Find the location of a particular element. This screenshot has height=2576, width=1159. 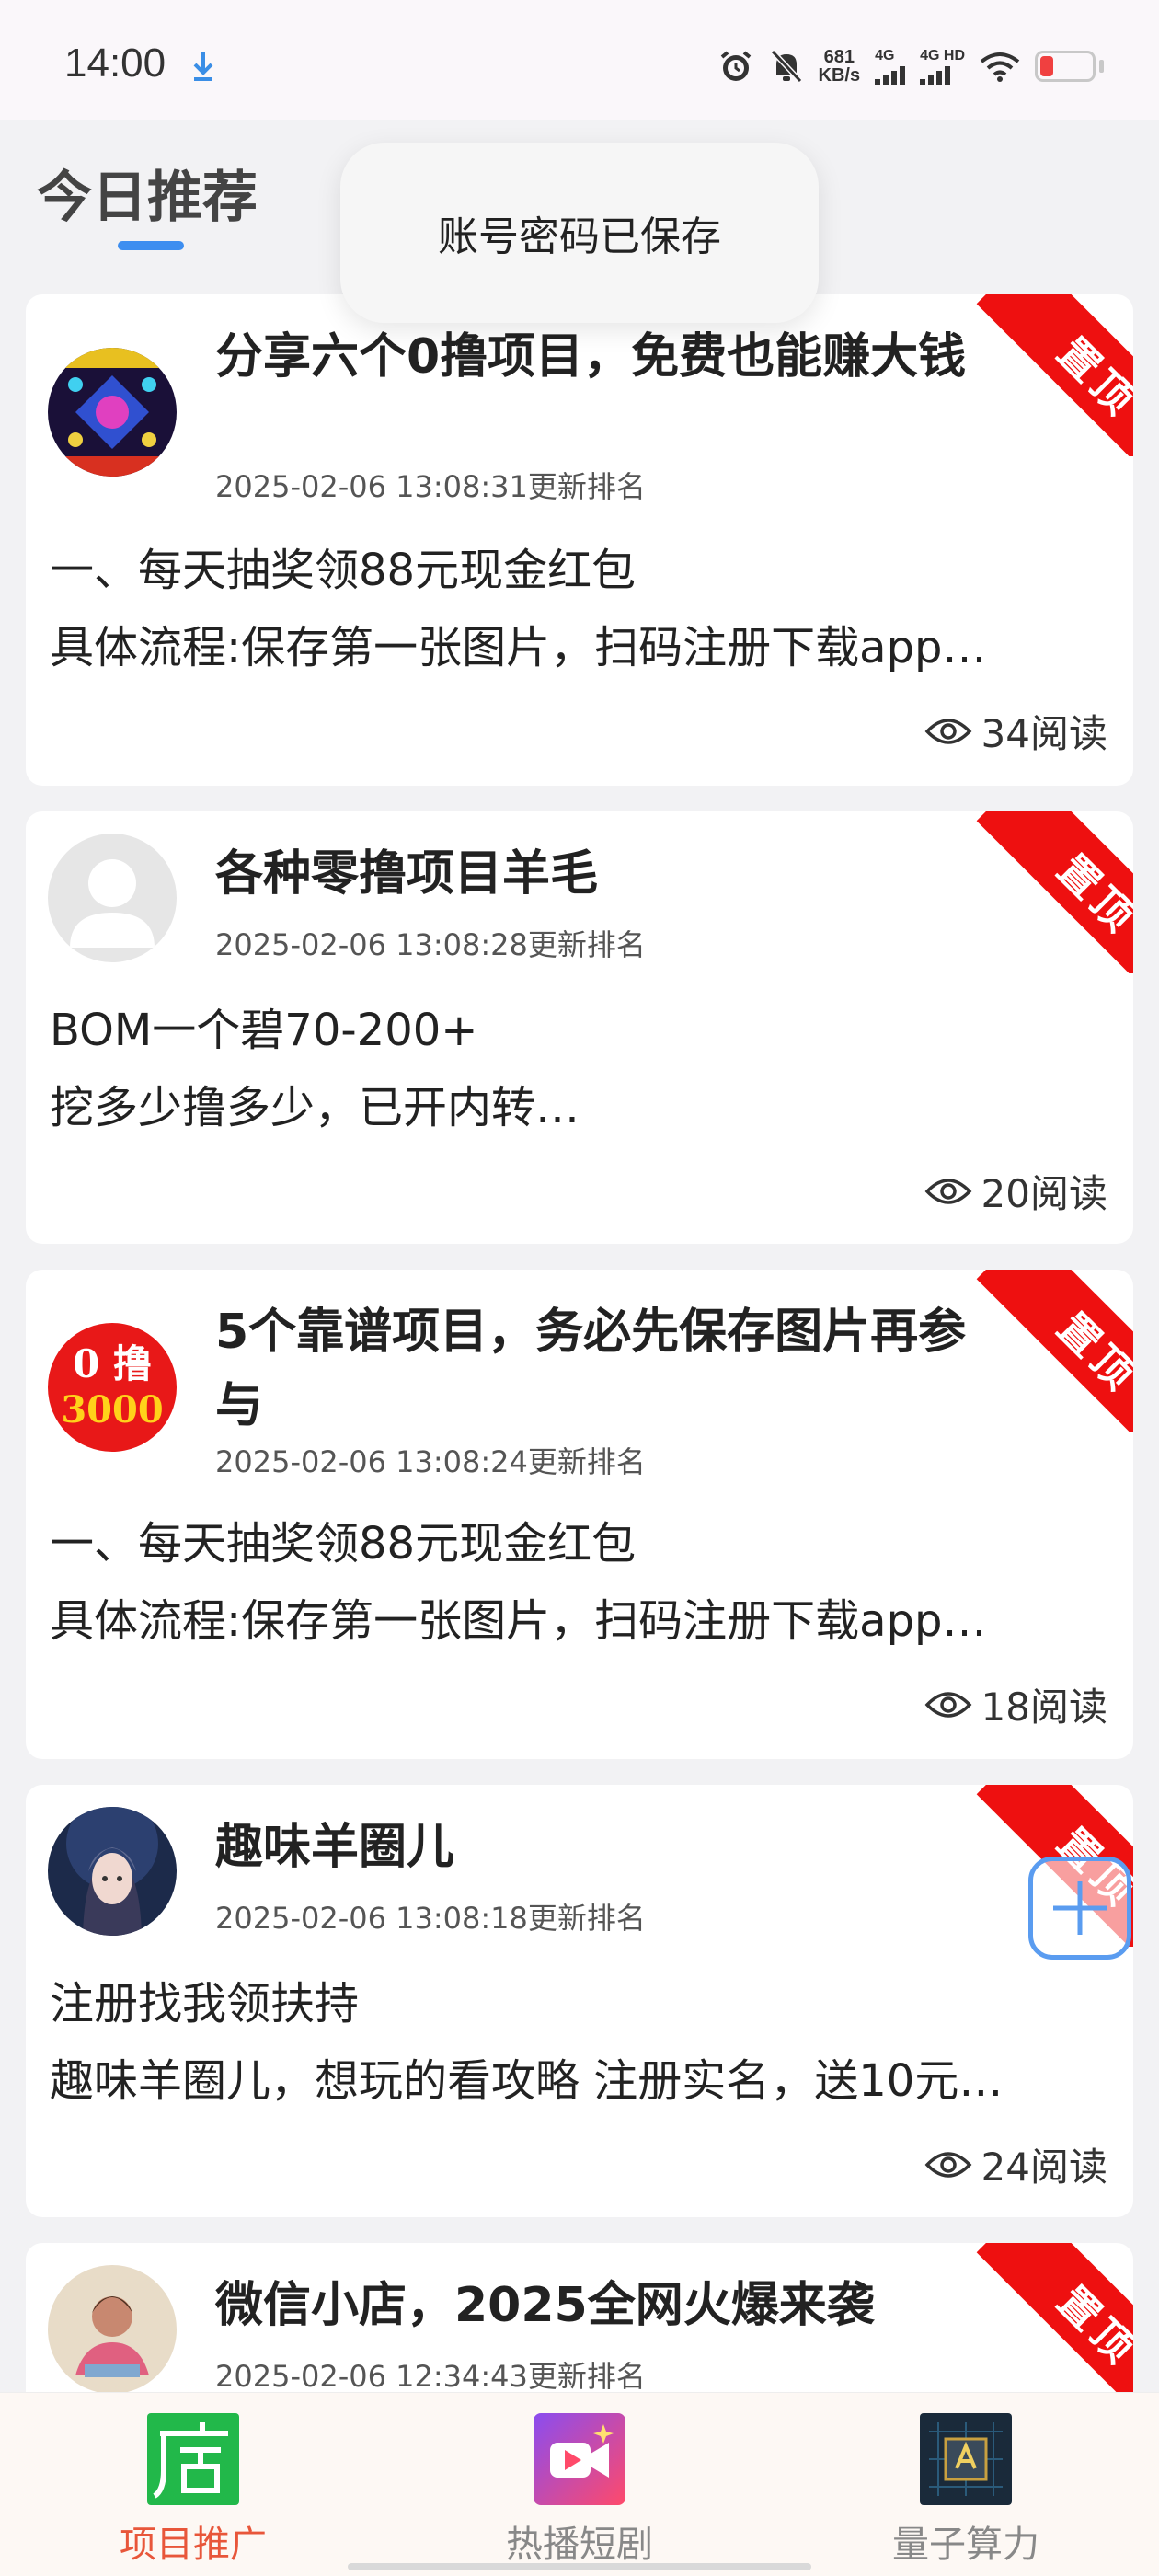

post-date: 2025-02-06 13:08:18更新排名 is located at coordinates (430, 1918).